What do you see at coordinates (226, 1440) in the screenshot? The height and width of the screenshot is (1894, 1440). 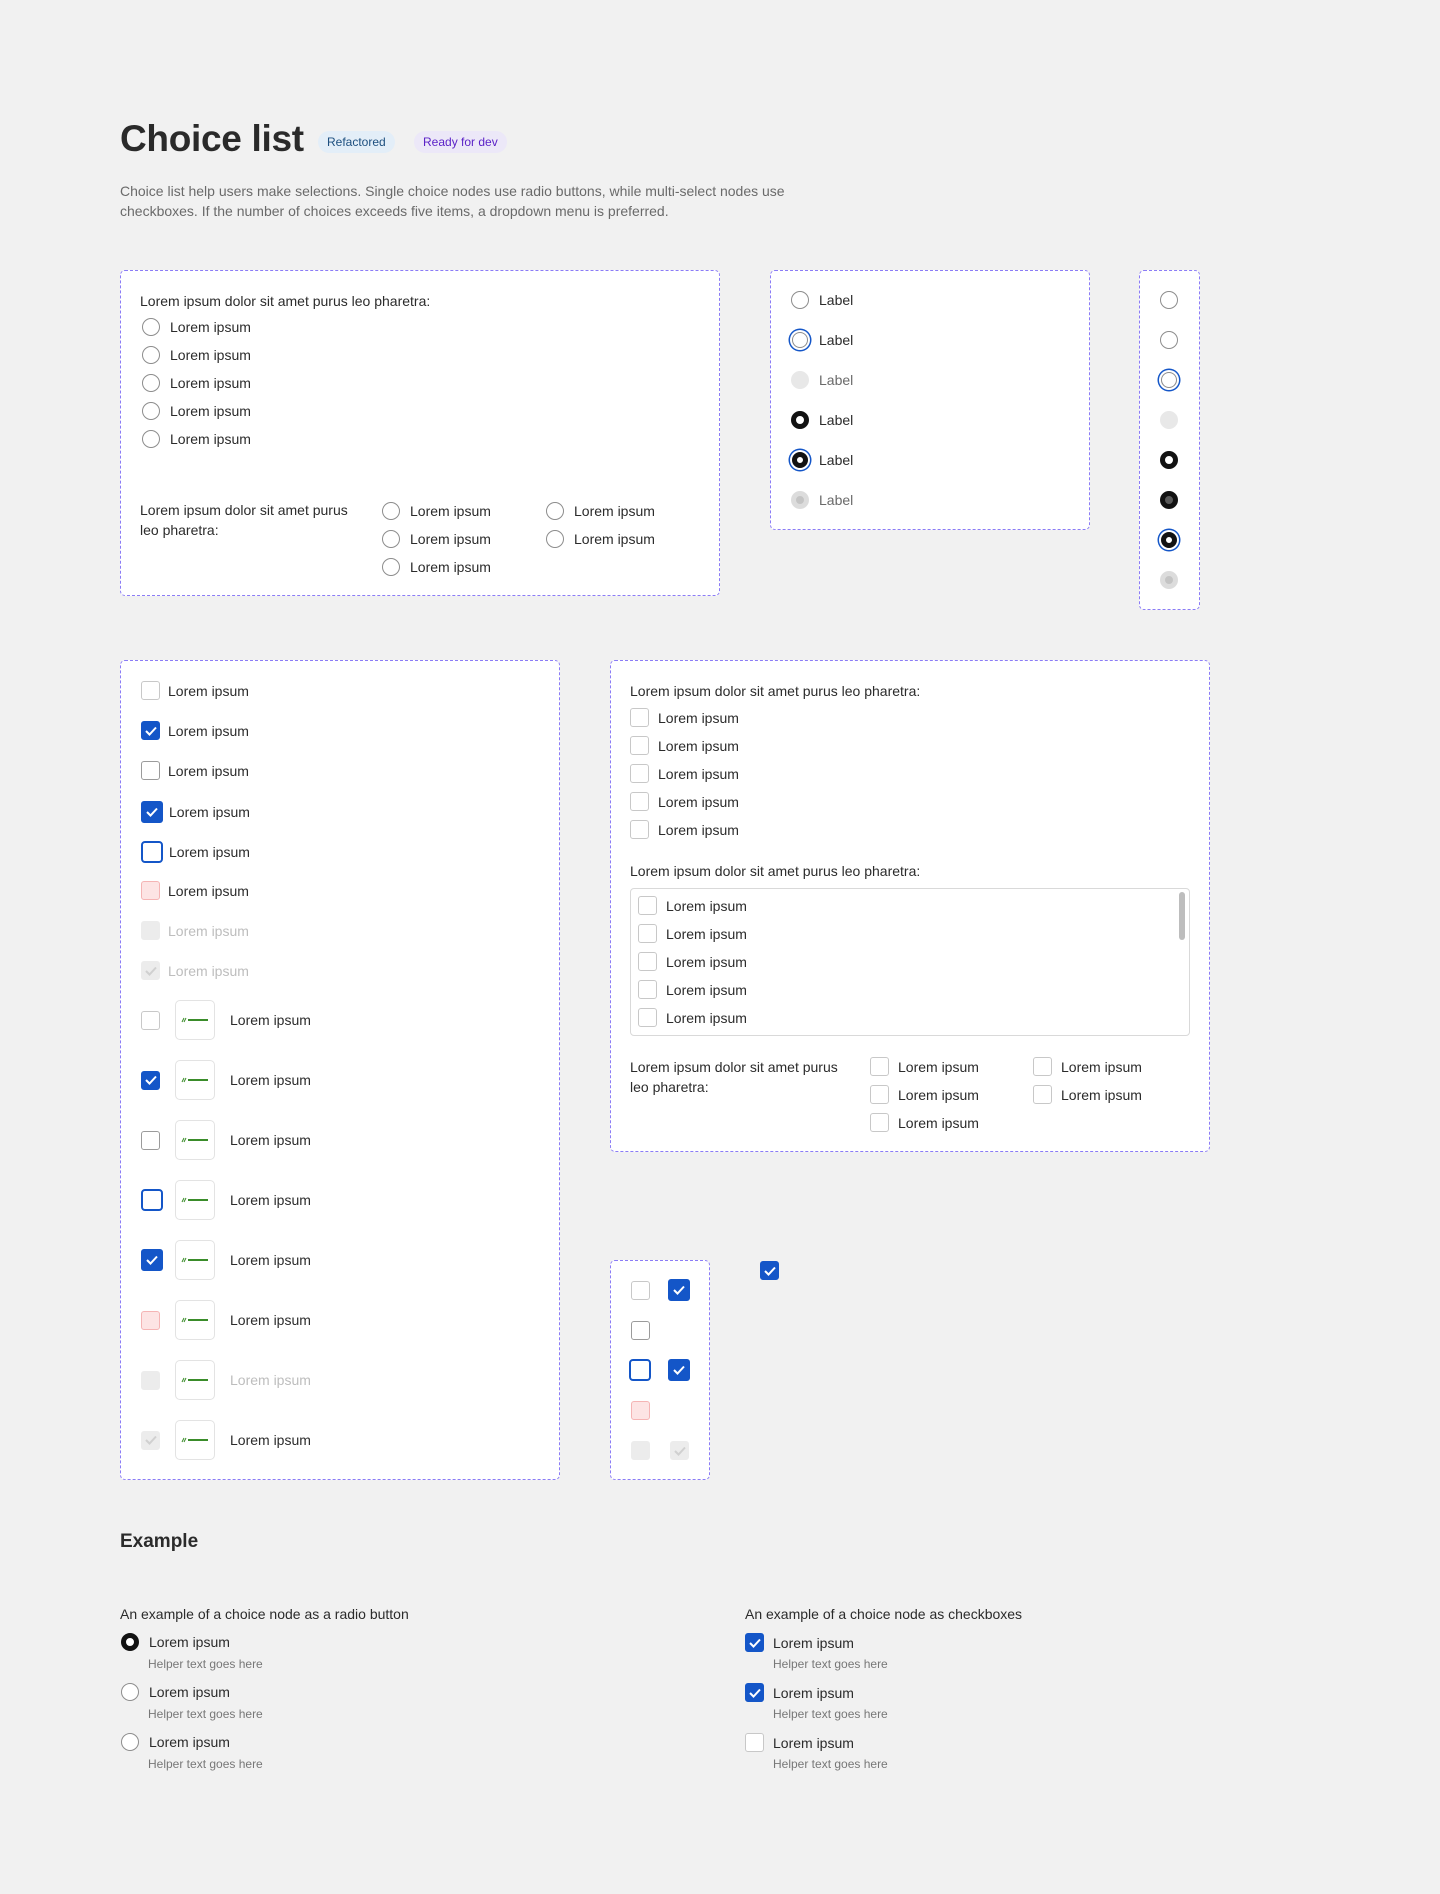 I see `checkbox-logo-disabled-checked: Lorem ipsum` at bounding box center [226, 1440].